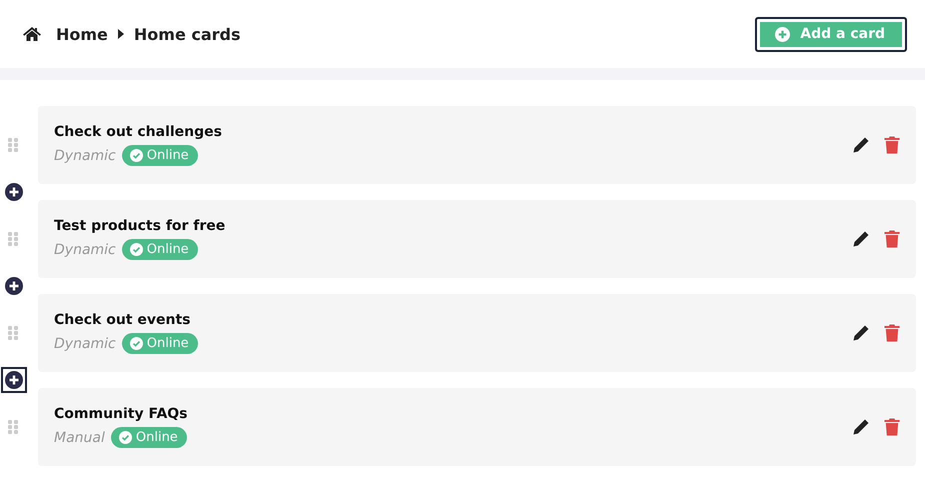 The height and width of the screenshot is (487, 925). Describe the element at coordinates (79, 438) in the screenshot. I see `card-type: Manual` at that location.